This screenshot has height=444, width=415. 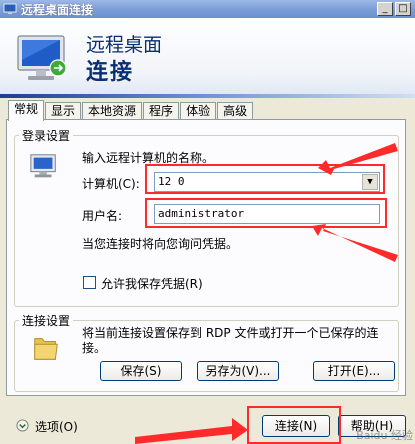 What do you see at coordinates (141, 371) in the screenshot?
I see `save-button: 保存(S)` at bounding box center [141, 371].